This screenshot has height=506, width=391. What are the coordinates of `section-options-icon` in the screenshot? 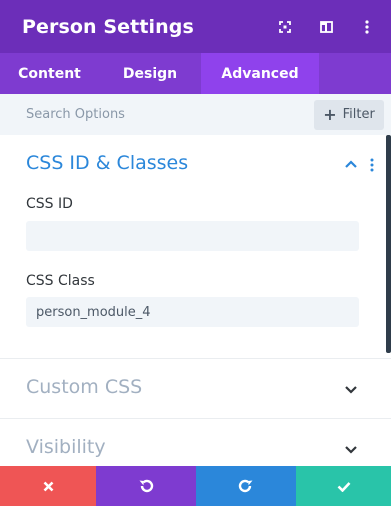 It's located at (372, 165).